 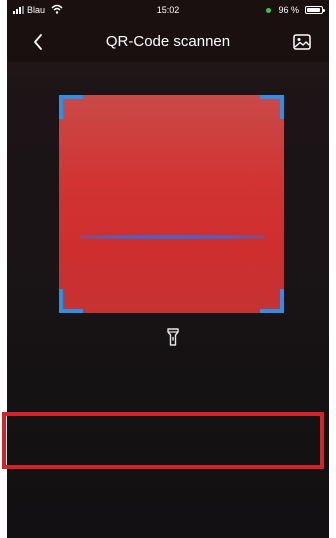 I want to click on battery-indicator-dot, so click(x=268, y=10).